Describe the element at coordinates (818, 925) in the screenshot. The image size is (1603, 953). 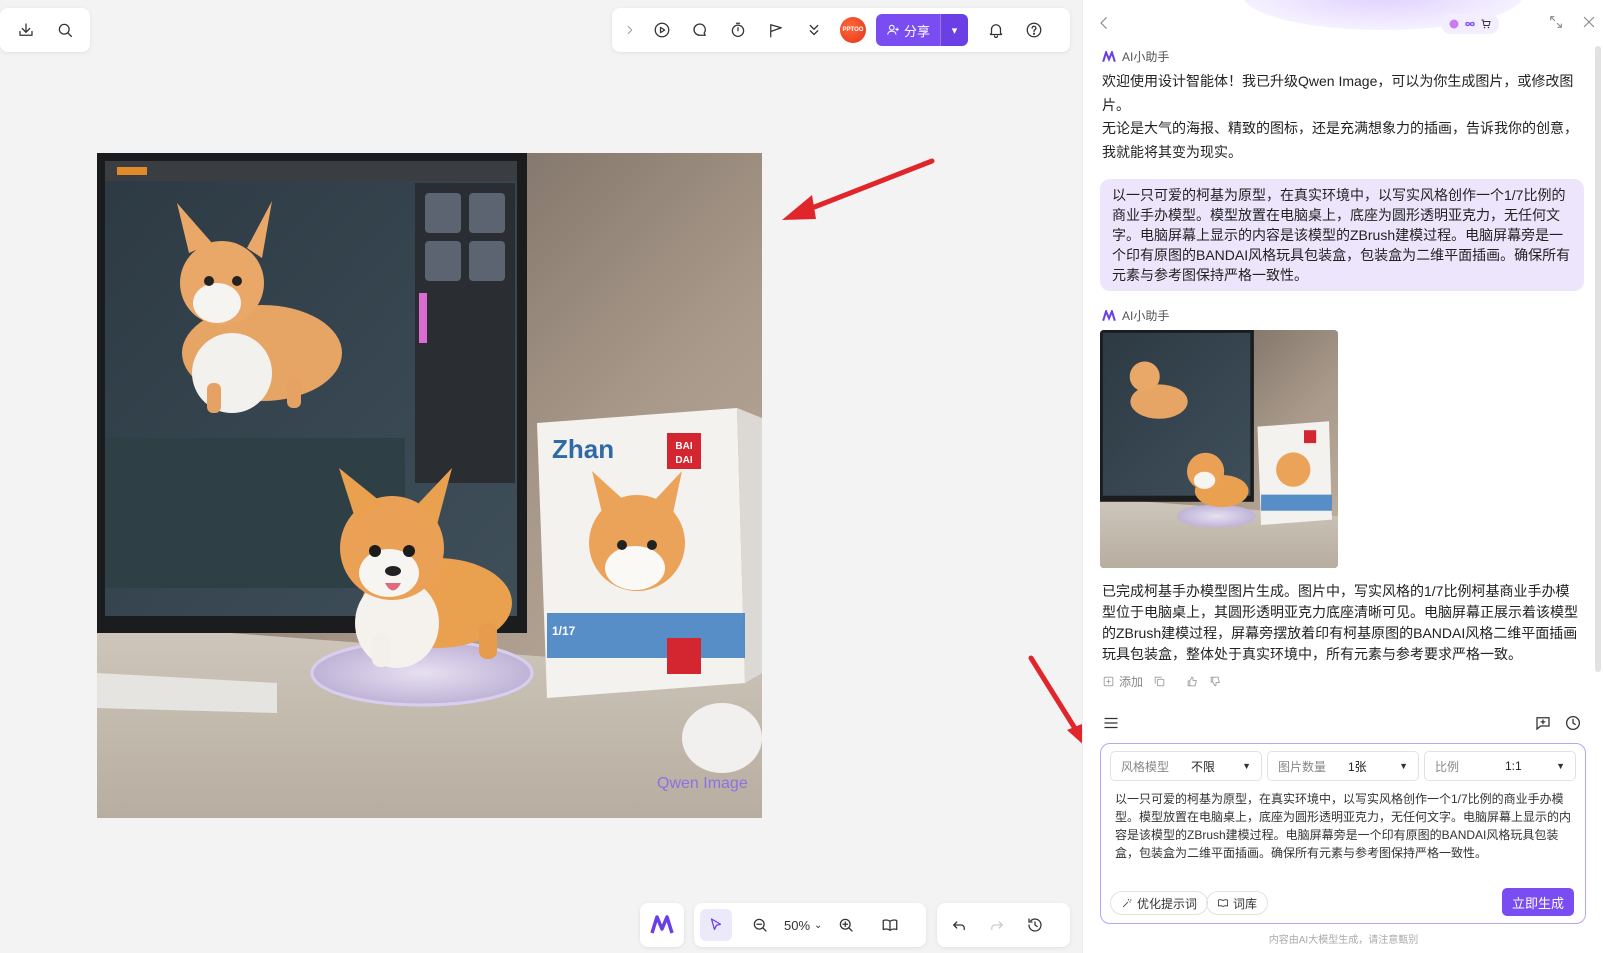
I see `chevron-down-icon: ⌄` at that location.